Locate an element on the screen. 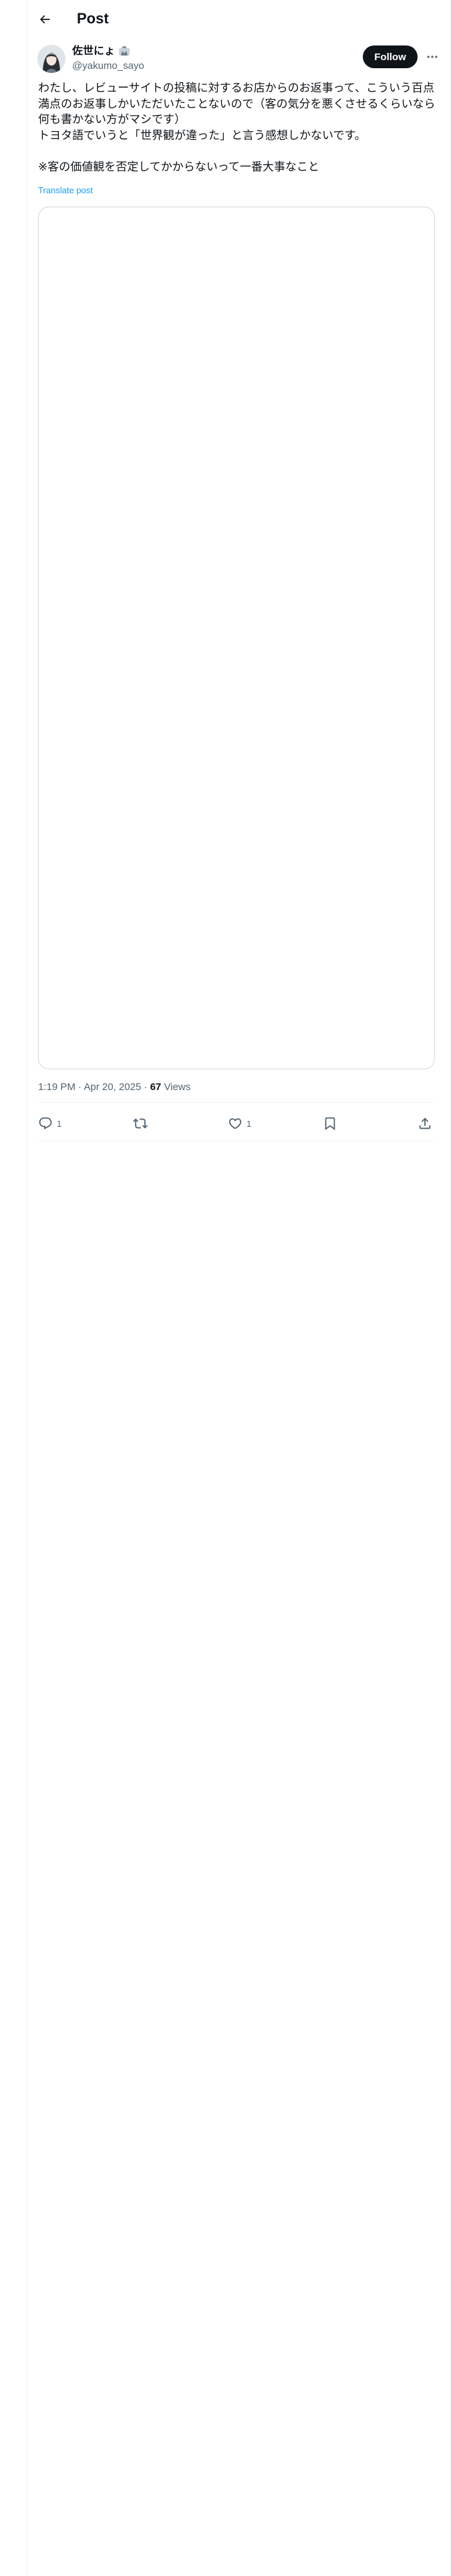  post-meta: 1:19 PM · Apr 20, 2025 · 67 Views is located at coordinates (114, 1088).